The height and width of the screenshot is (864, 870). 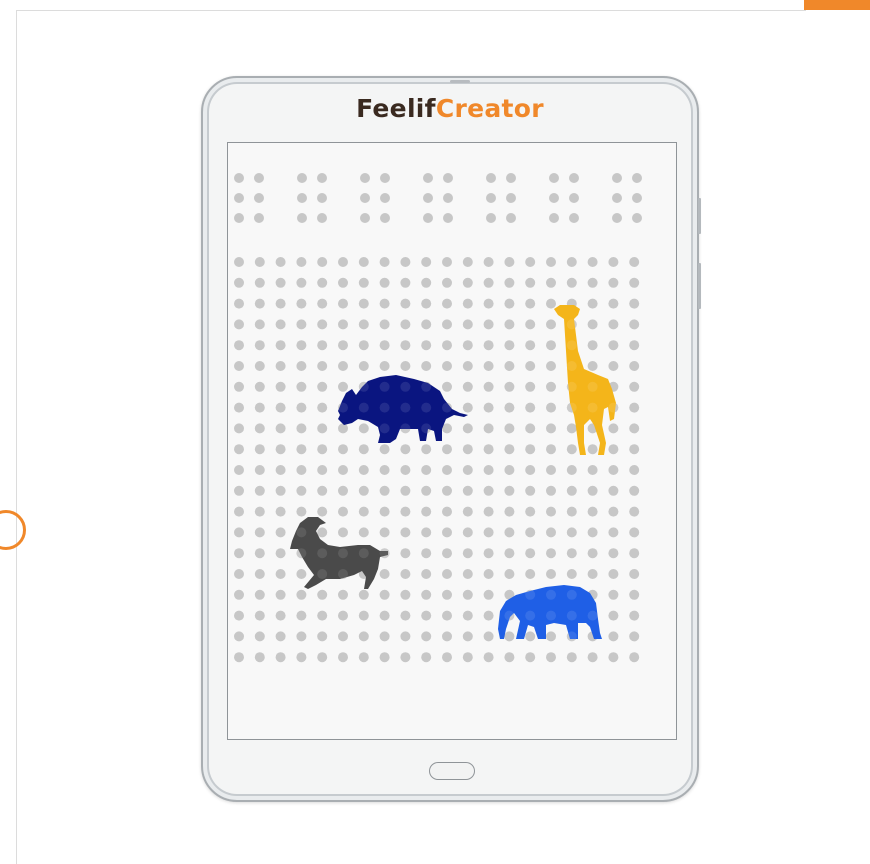 I want to click on home-button-icon, so click(x=452, y=771).